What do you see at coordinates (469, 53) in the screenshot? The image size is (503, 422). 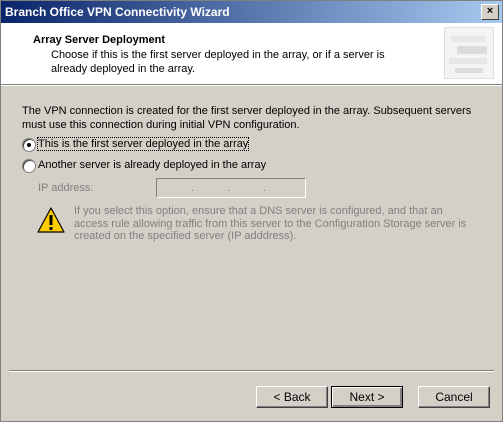 I see `wizard-graphic-icon` at bounding box center [469, 53].